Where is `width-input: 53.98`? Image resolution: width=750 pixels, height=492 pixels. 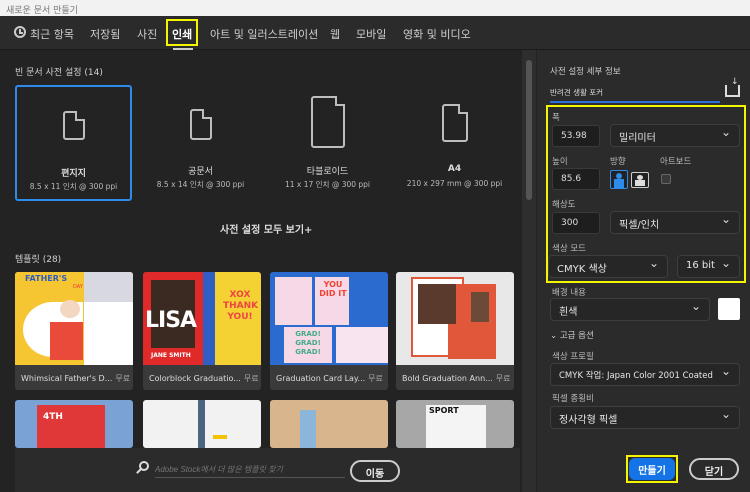 width-input: 53.98 is located at coordinates (576, 136).